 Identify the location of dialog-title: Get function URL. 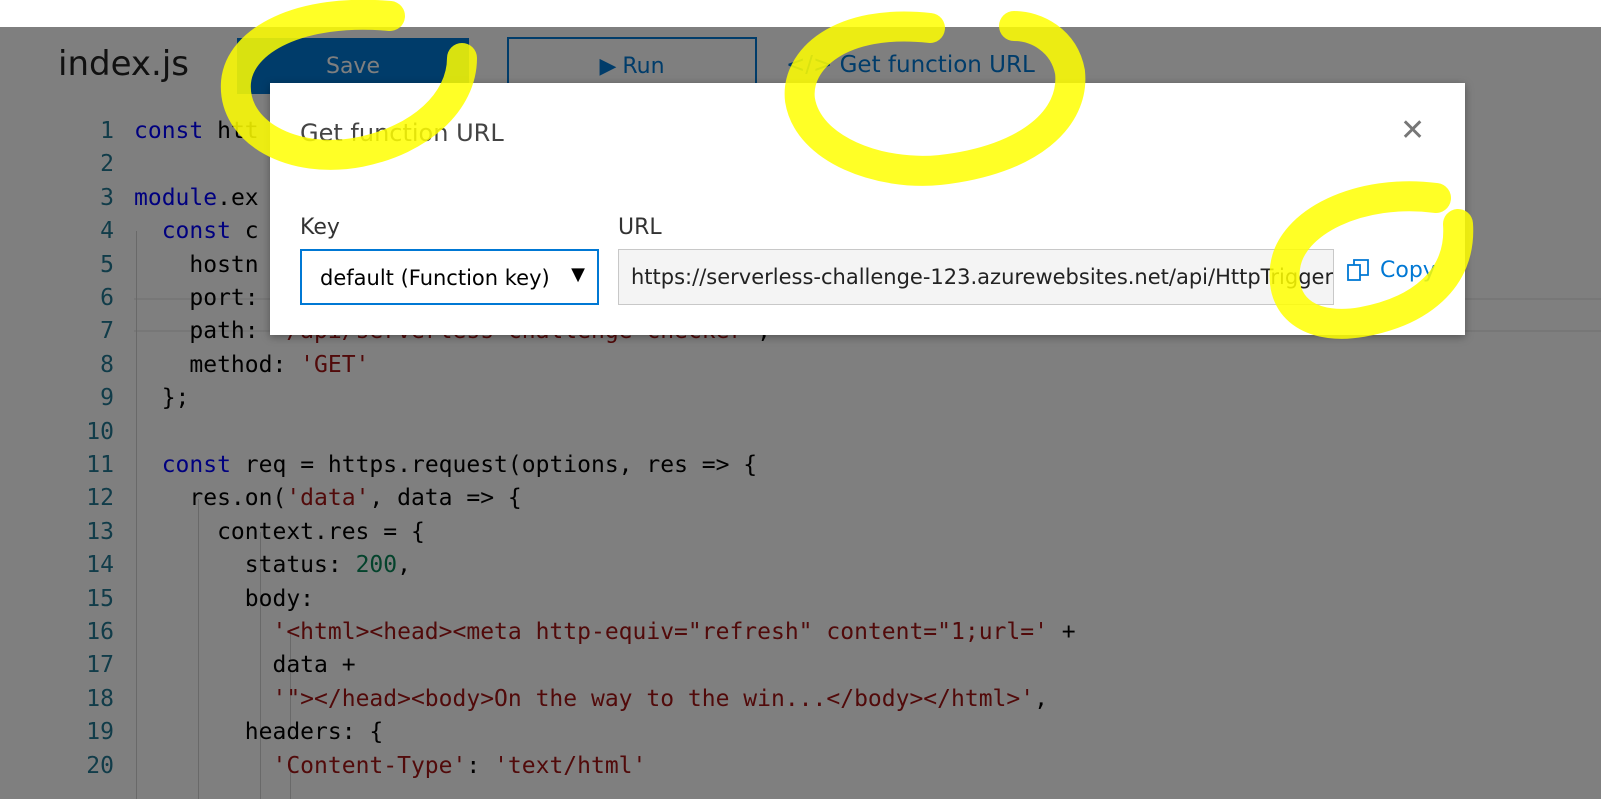
(402, 133).